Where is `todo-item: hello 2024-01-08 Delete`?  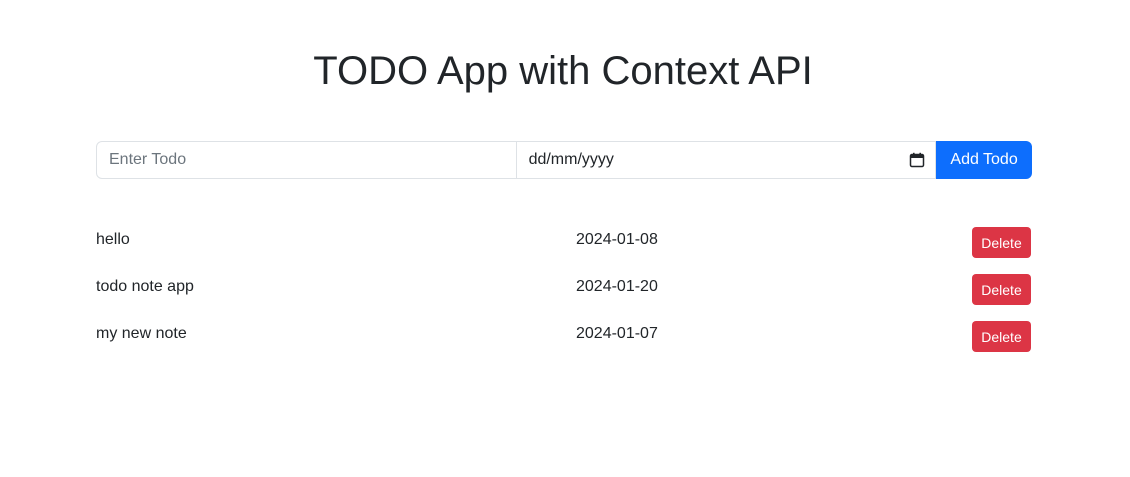 todo-item: hello 2024-01-08 Delete is located at coordinates (564, 250).